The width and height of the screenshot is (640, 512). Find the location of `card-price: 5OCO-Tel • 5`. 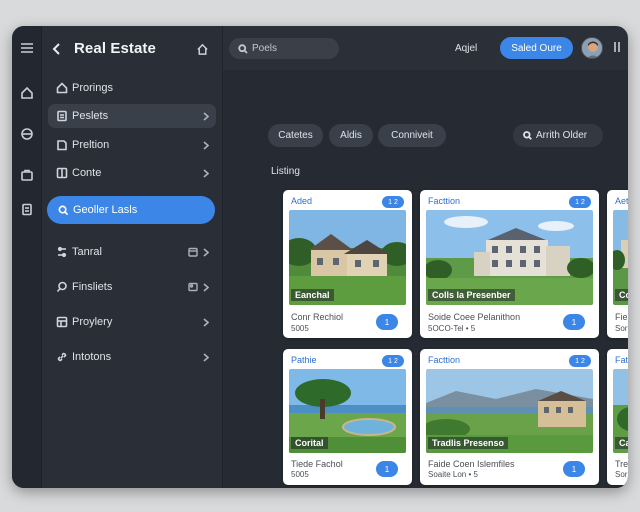

card-price: 5OCO-Tel • 5 is located at coordinates (452, 328).